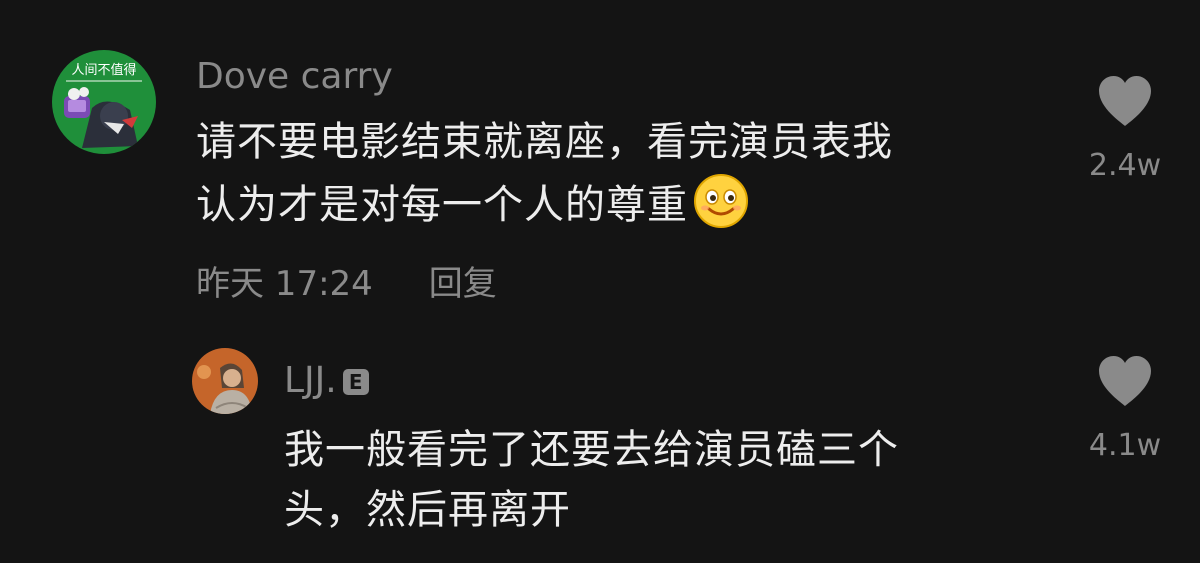  Describe the element at coordinates (463, 284) in the screenshot. I see `reply-button: 回复` at that location.